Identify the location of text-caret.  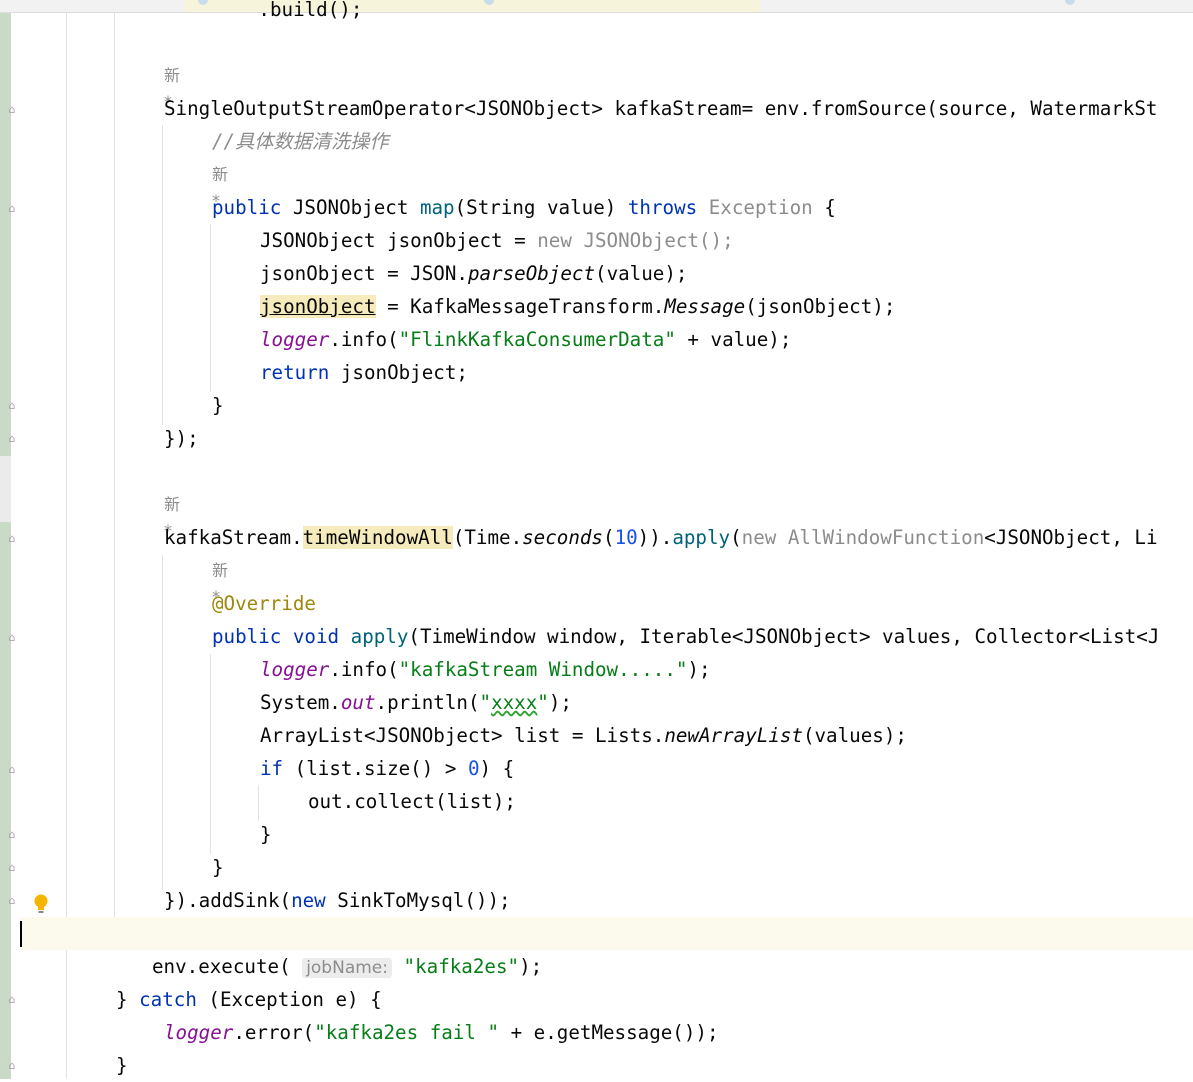
(21, 934).